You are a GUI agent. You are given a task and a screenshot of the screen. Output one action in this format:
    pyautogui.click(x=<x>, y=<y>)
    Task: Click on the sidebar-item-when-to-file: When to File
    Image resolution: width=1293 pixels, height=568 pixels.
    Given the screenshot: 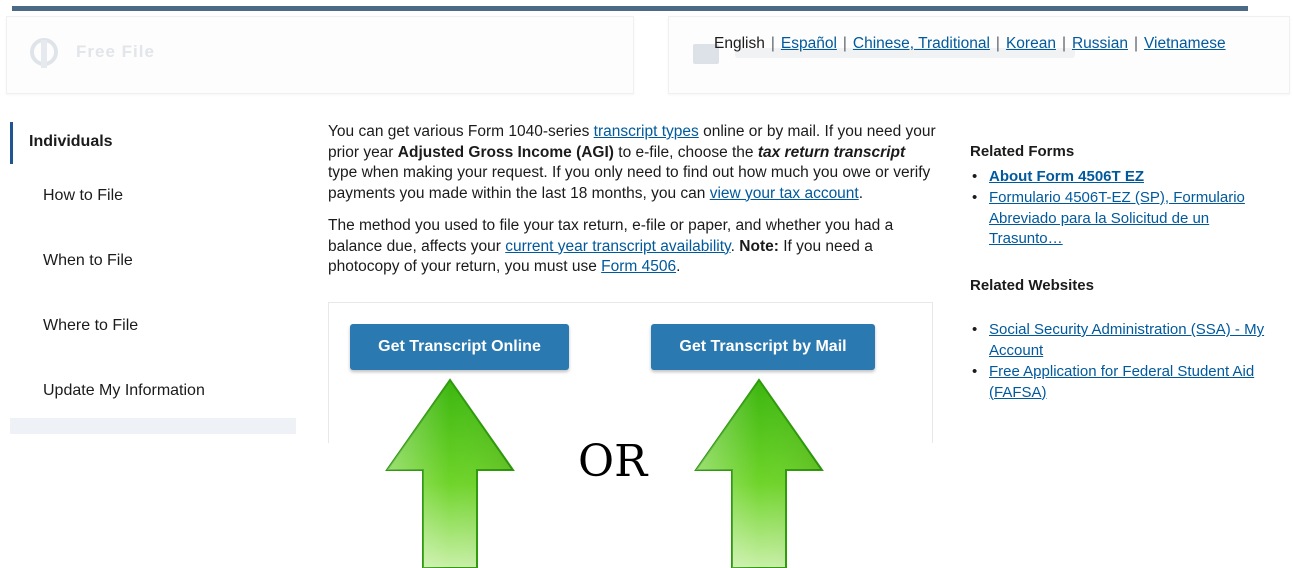 What is the action you would take?
    pyautogui.click(x=88, y=261)
    